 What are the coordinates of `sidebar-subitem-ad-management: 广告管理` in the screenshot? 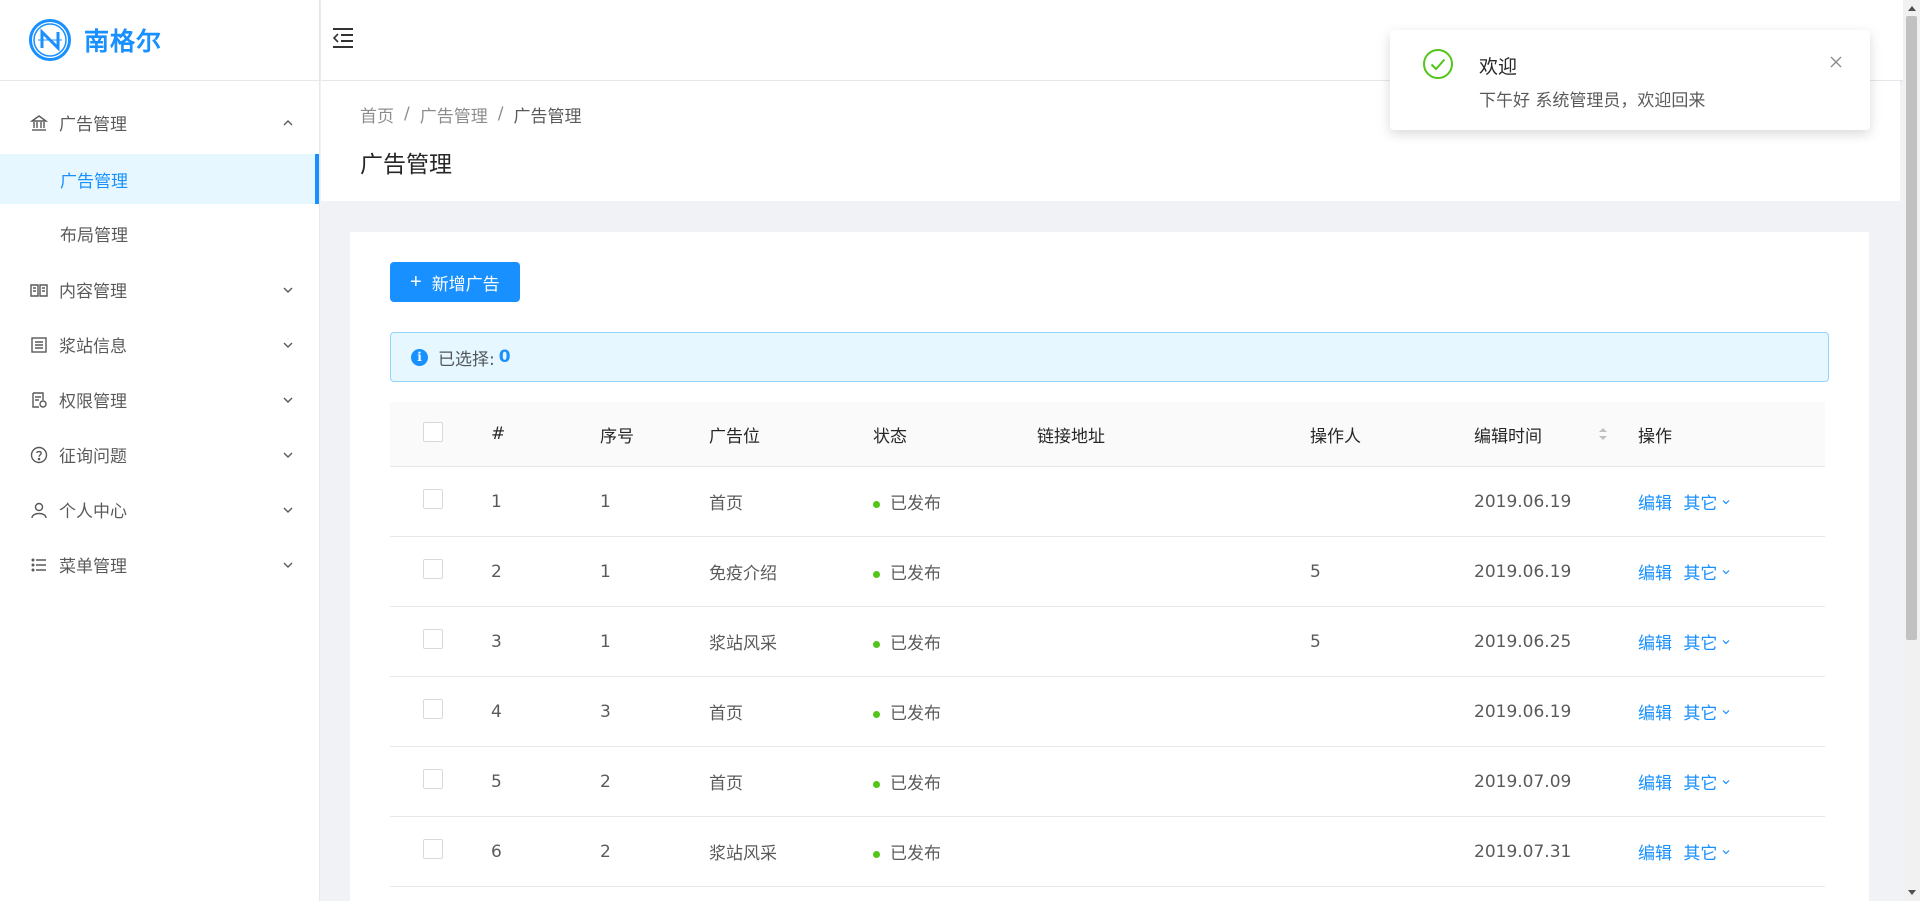 It's located at (159, 179).